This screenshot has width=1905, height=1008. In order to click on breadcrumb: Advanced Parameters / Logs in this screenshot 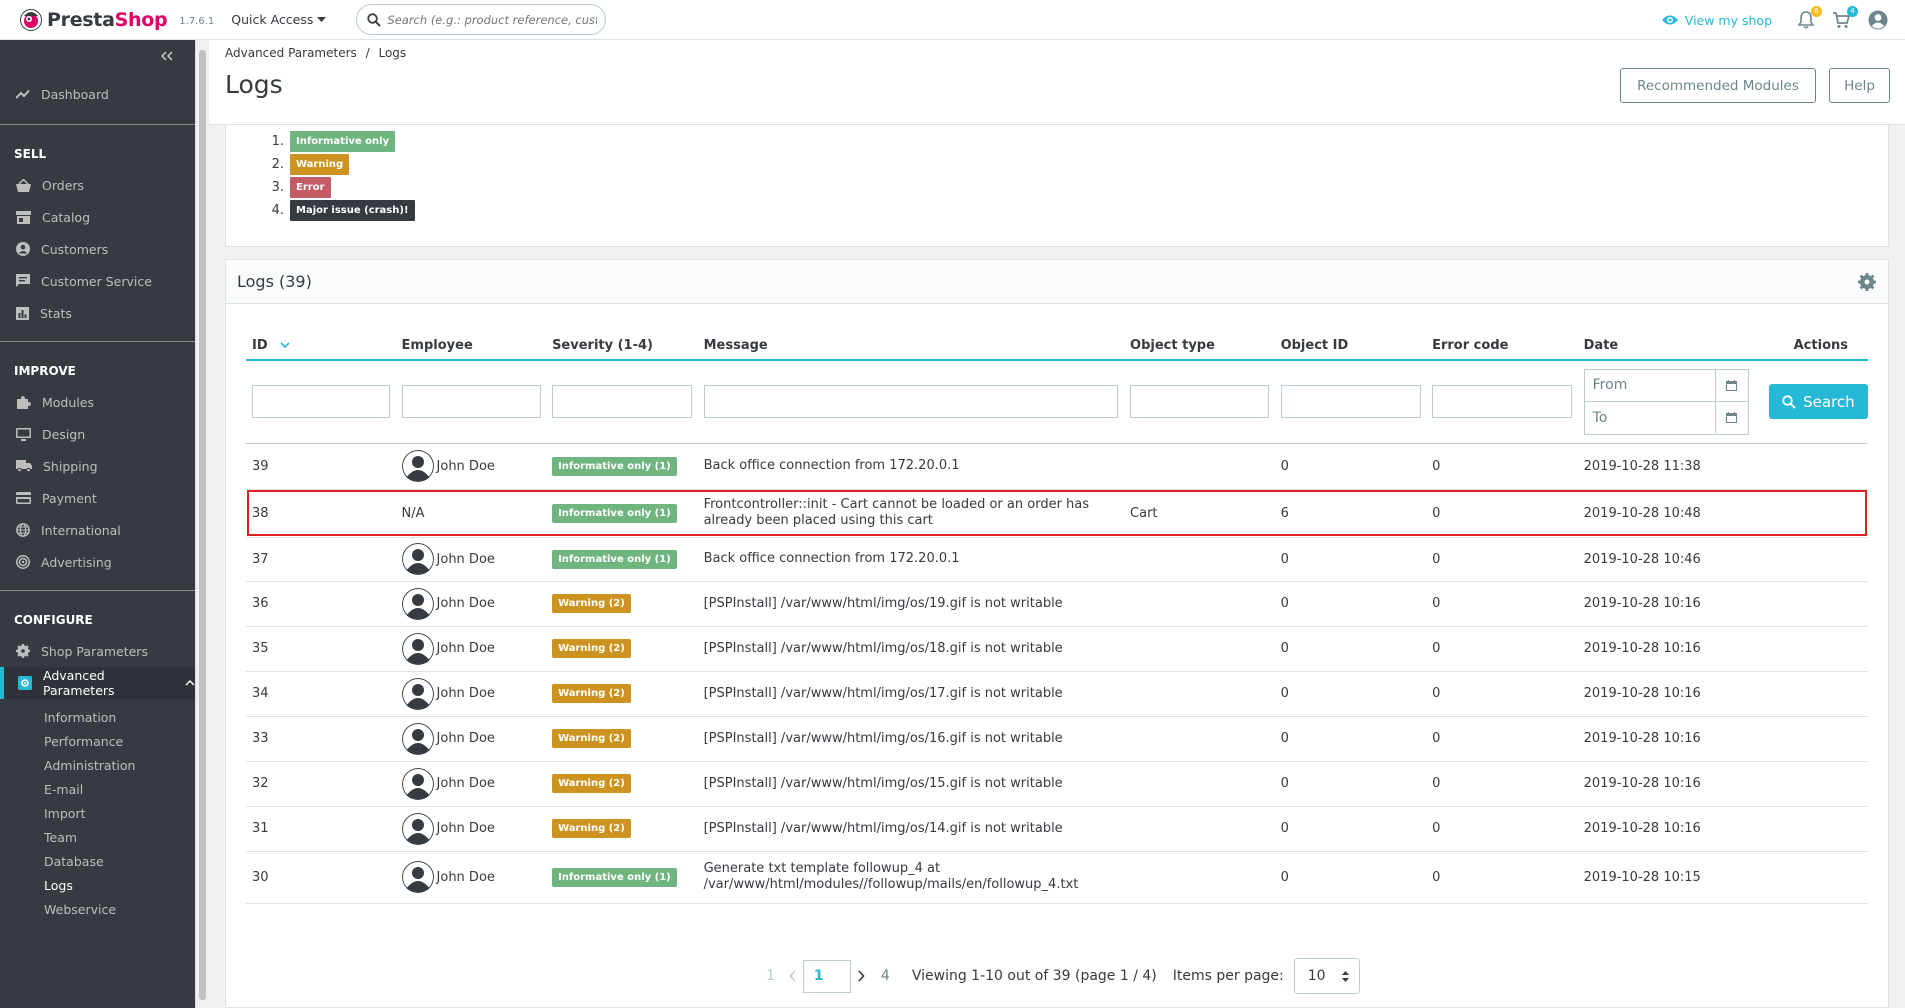, I will do `click(315, 53)`.